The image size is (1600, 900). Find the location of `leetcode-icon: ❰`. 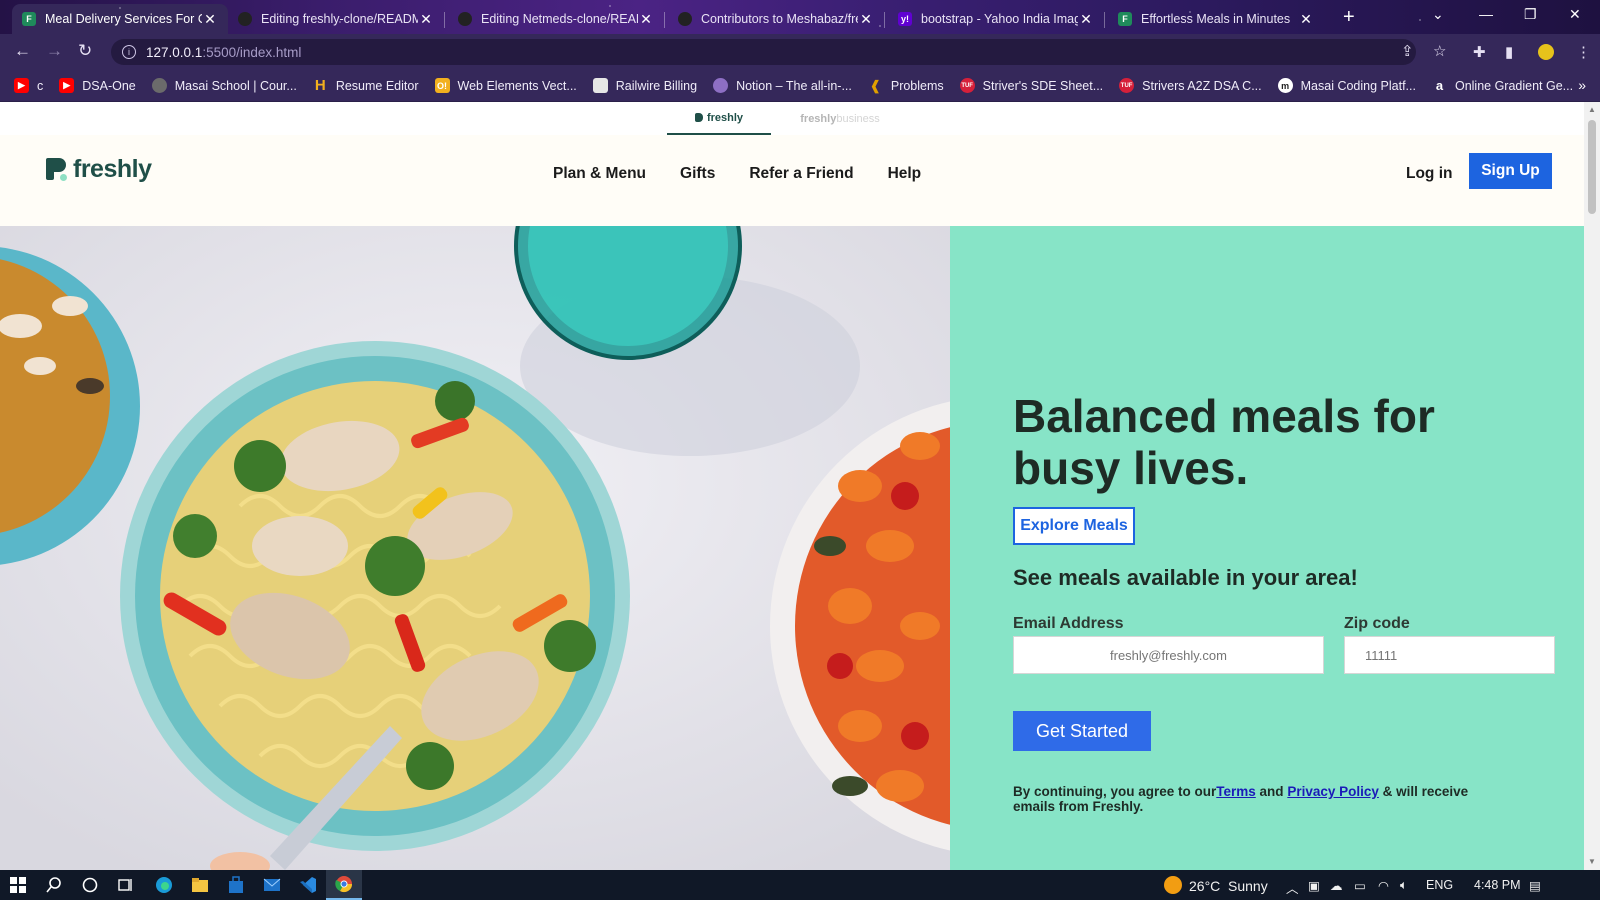

leetcode-icon: ❰ is located at coordinates (875, 85).